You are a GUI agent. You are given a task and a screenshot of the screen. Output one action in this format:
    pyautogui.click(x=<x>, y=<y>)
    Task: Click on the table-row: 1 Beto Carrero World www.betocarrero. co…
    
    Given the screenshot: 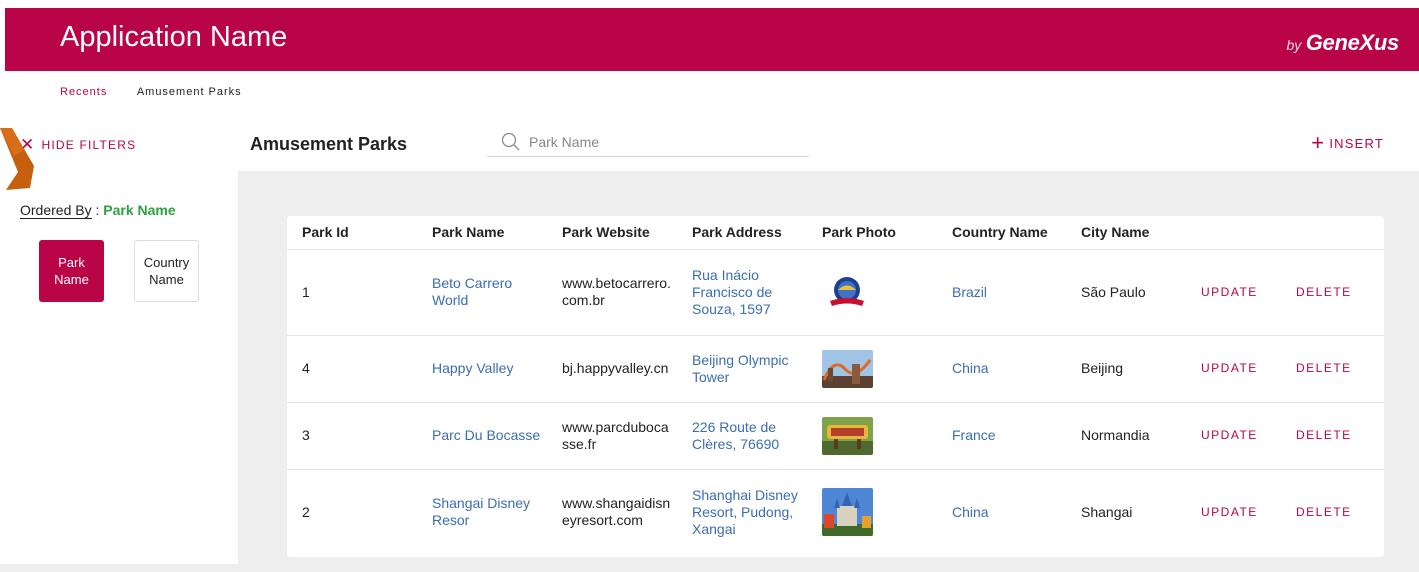 What is the action you would take?
    pyautogui.click(x=835, y=292)
    